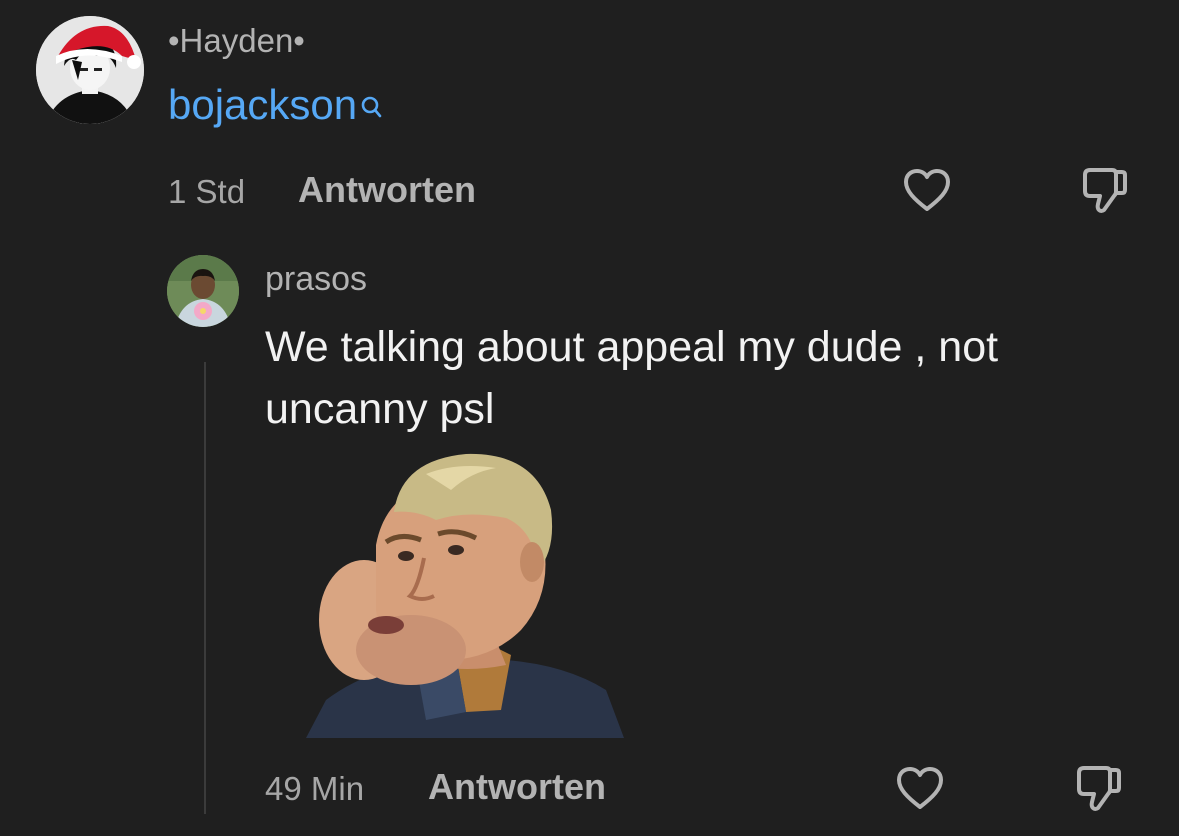 Image resolution: width=1179 pixels, height=836 pixels. I want to click on reply-like-button, so click(920, 788).